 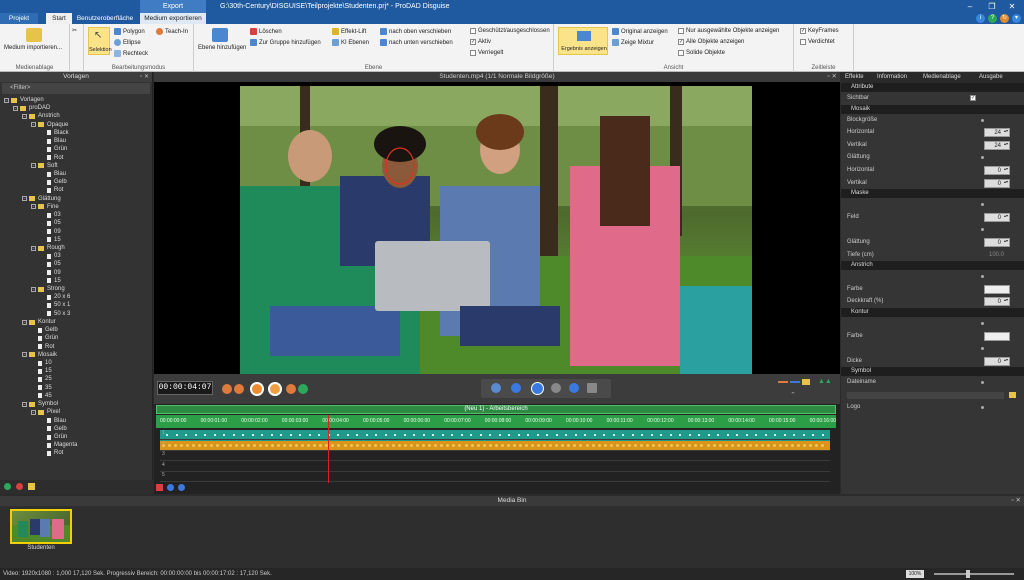 I want to click on step-back-icon, so click(x=239, y=389).